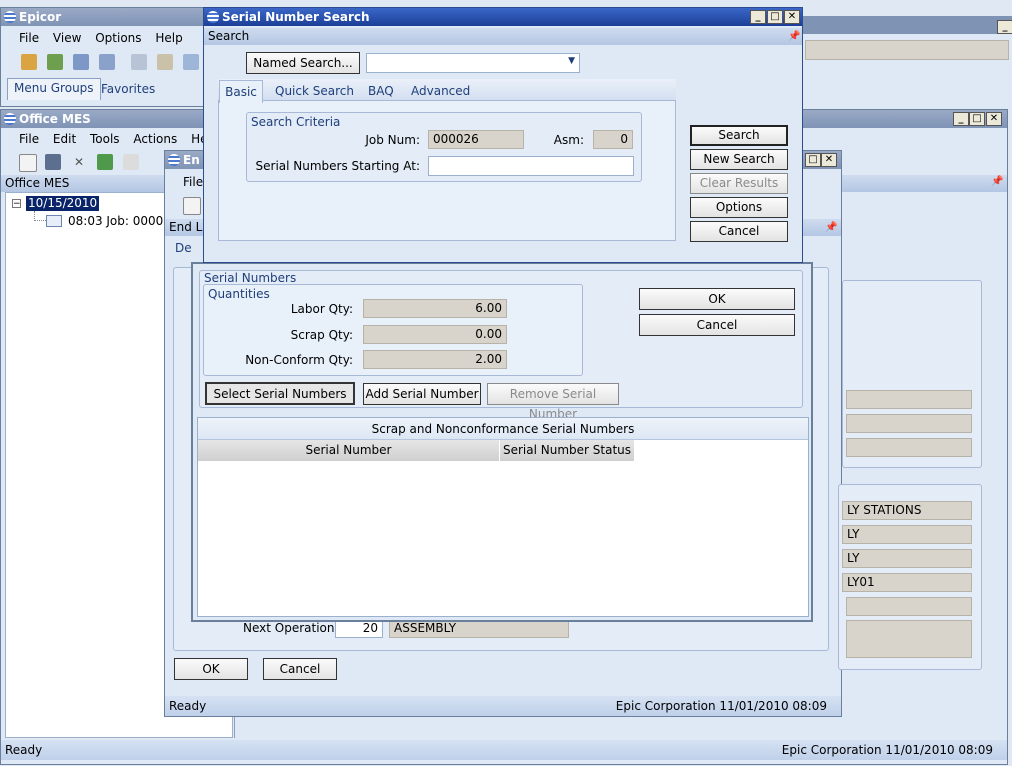 Image resolution: width=1012 pixels, height=766 pixels. Describe the element at coordinates (86, 183) in the screenshot. I see `office-mes-panel-header: Office MES` at that location.